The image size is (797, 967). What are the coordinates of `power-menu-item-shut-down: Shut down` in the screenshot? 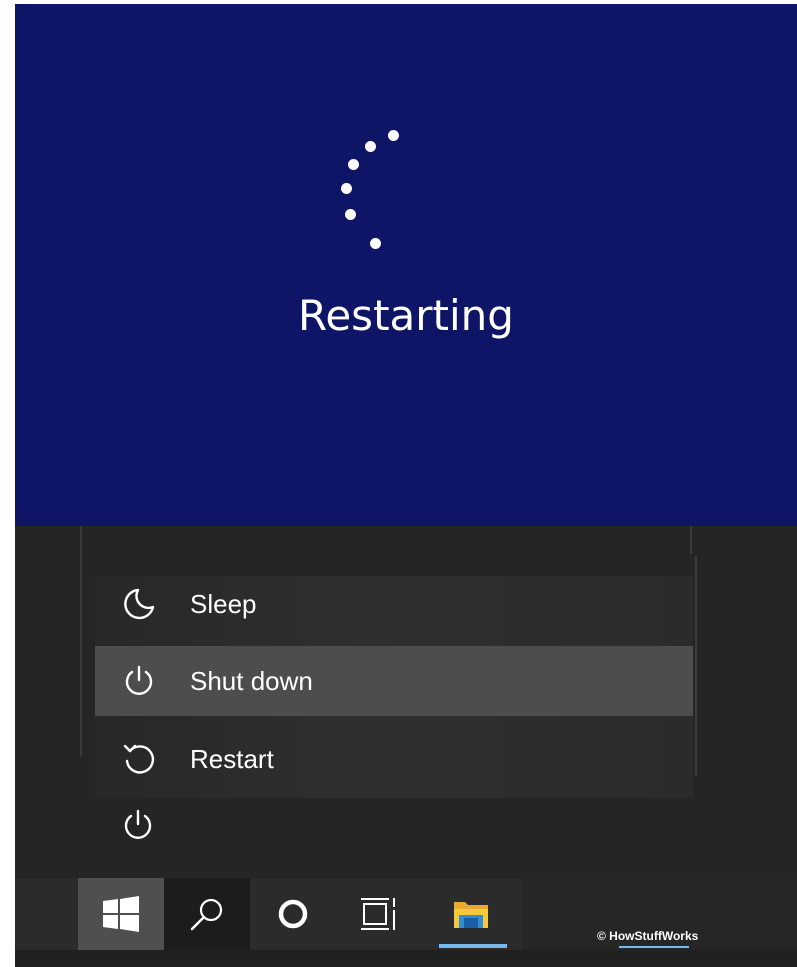 It's located at (394, 681).